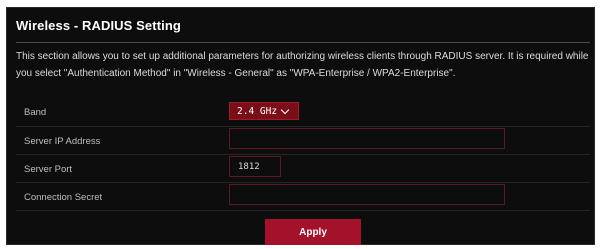  Describe the element at coordinates (285, 109) in the screenshot. I see `chevron-down-icon` at that location.